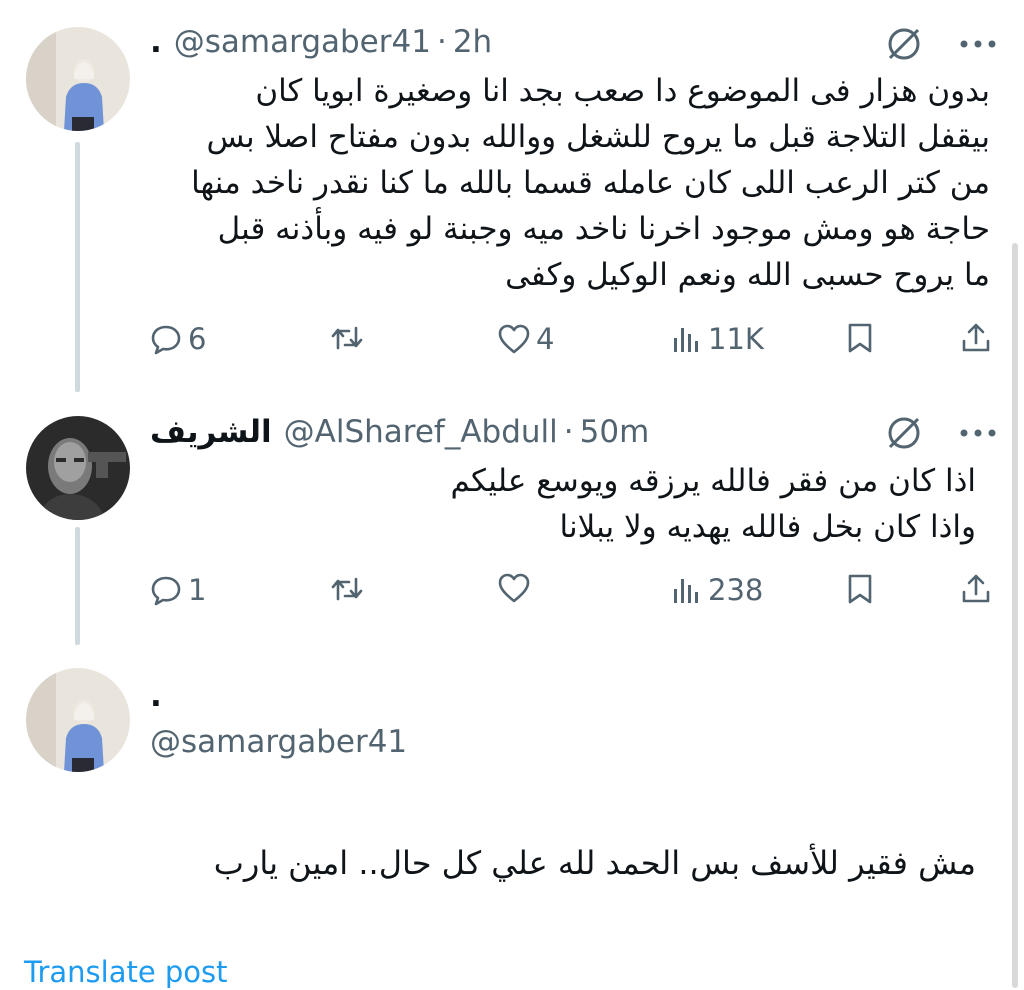 Image resolution: width=1024 pixels, height=990 pixels. I want to click on tweet-header: . @samargaber41 · 2h, so click(321, 42).